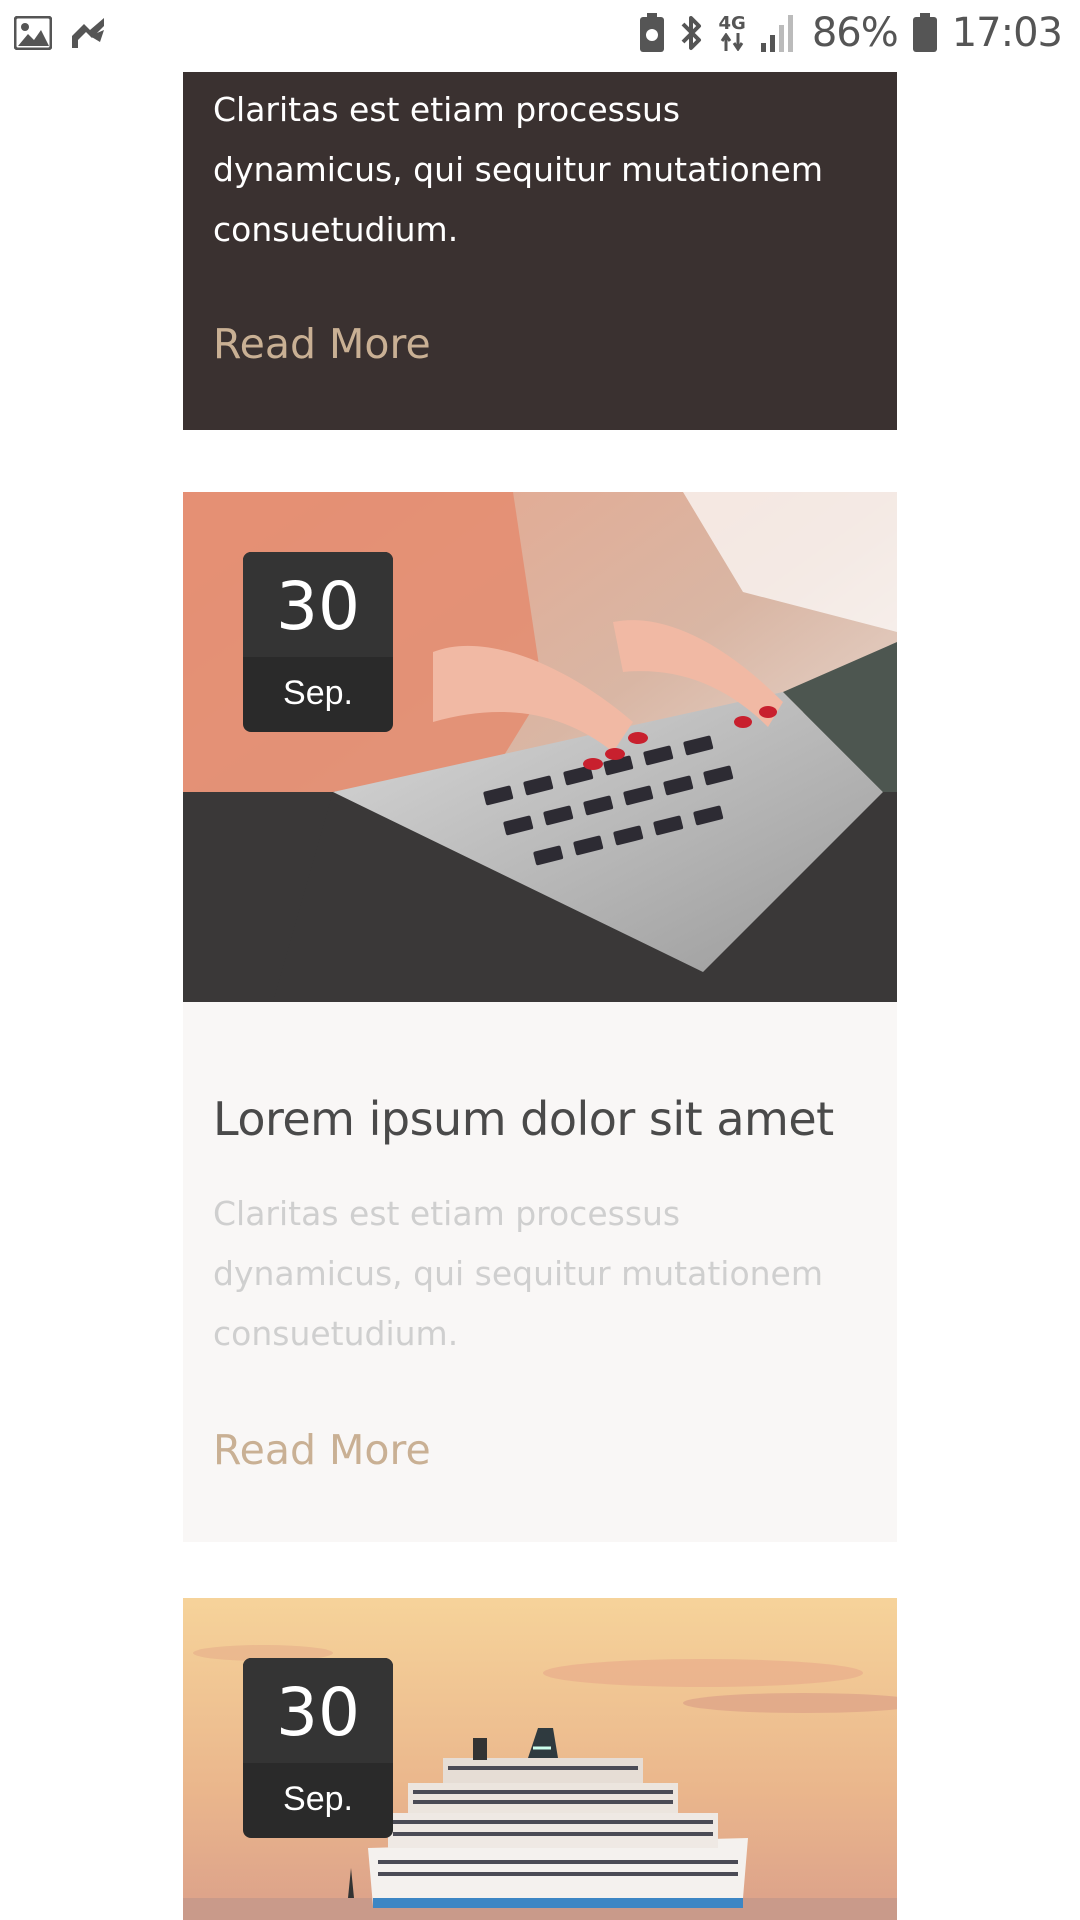 The width and height of the screenshot is (1080, 1920). I want to click on image-icon, so click(33, 33).